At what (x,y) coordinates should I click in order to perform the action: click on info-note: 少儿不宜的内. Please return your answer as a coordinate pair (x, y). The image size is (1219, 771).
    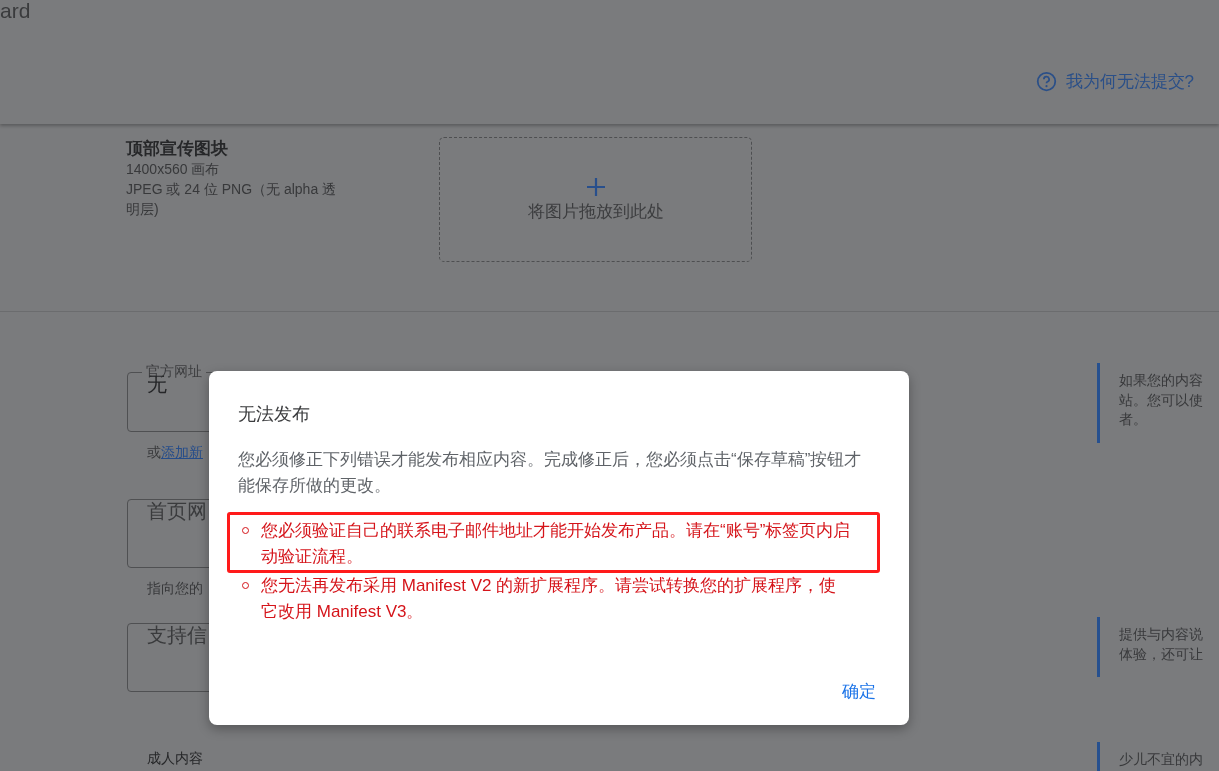
    Looking at the image, I should click on (1158, 756).